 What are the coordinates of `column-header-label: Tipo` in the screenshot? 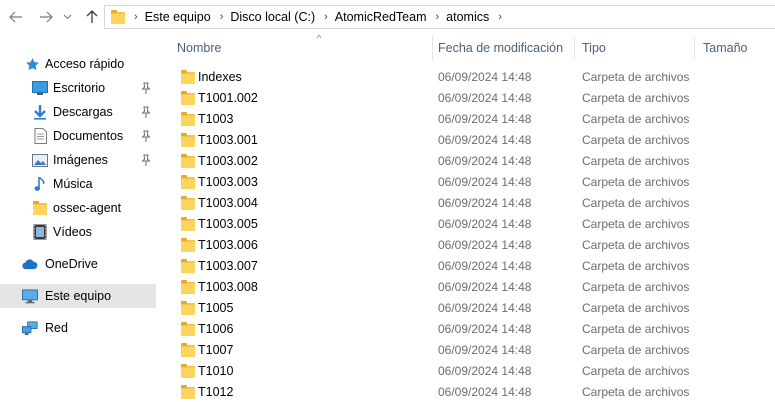 It's located at (594, 48).